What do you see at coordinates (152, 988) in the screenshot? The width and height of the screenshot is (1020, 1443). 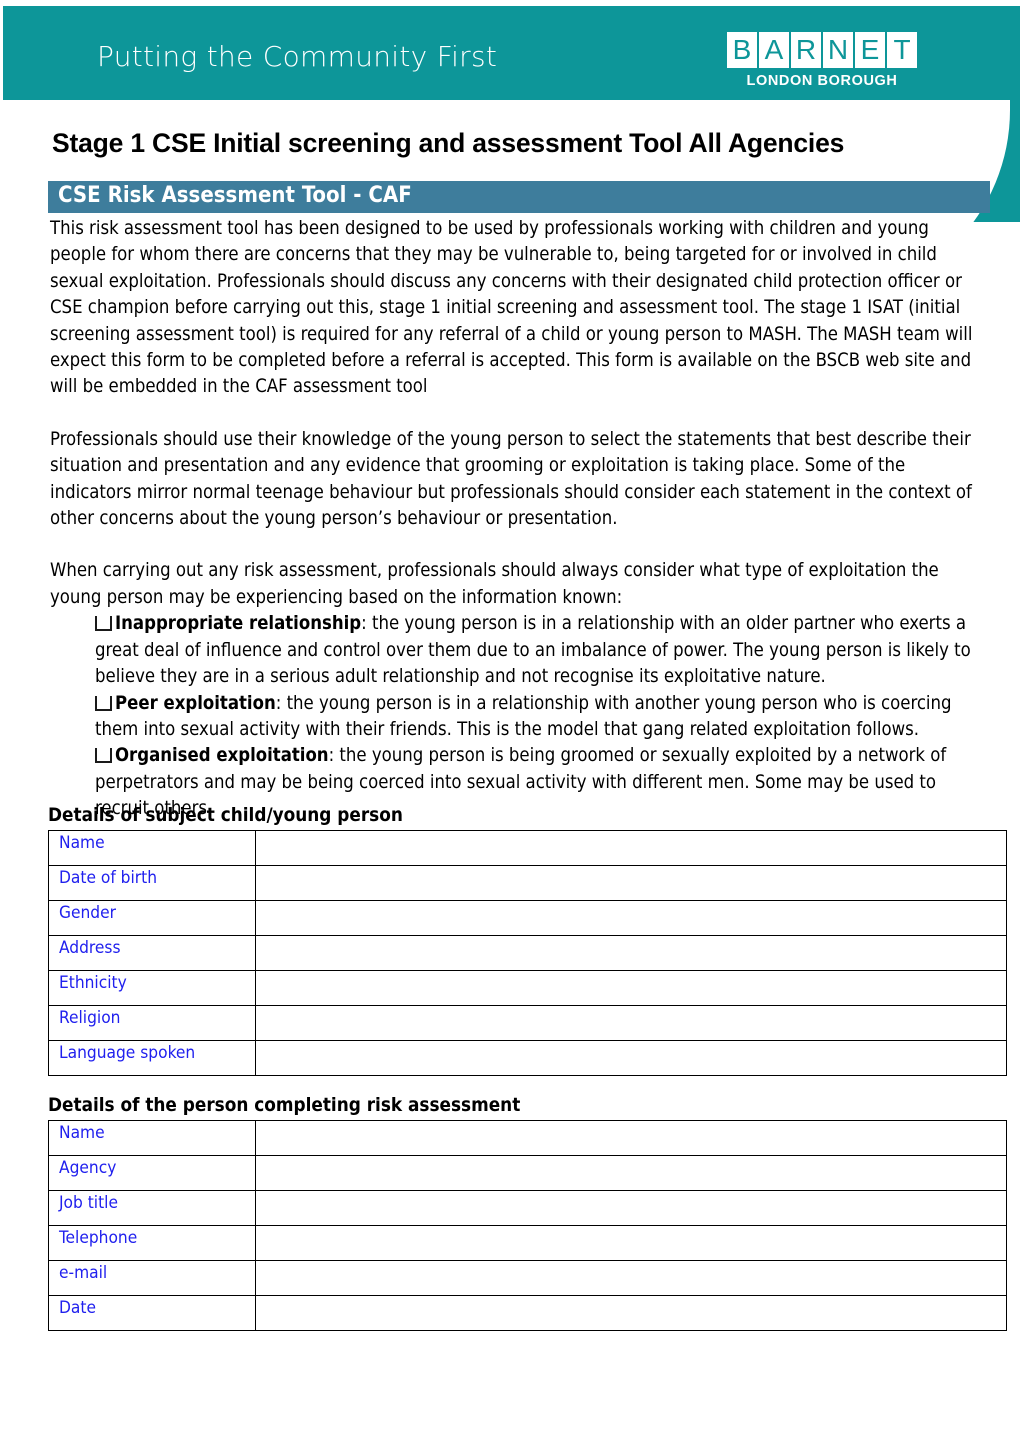 I see `row-label-ethnicity: Ethnicity` at bounding box center [152, 988].